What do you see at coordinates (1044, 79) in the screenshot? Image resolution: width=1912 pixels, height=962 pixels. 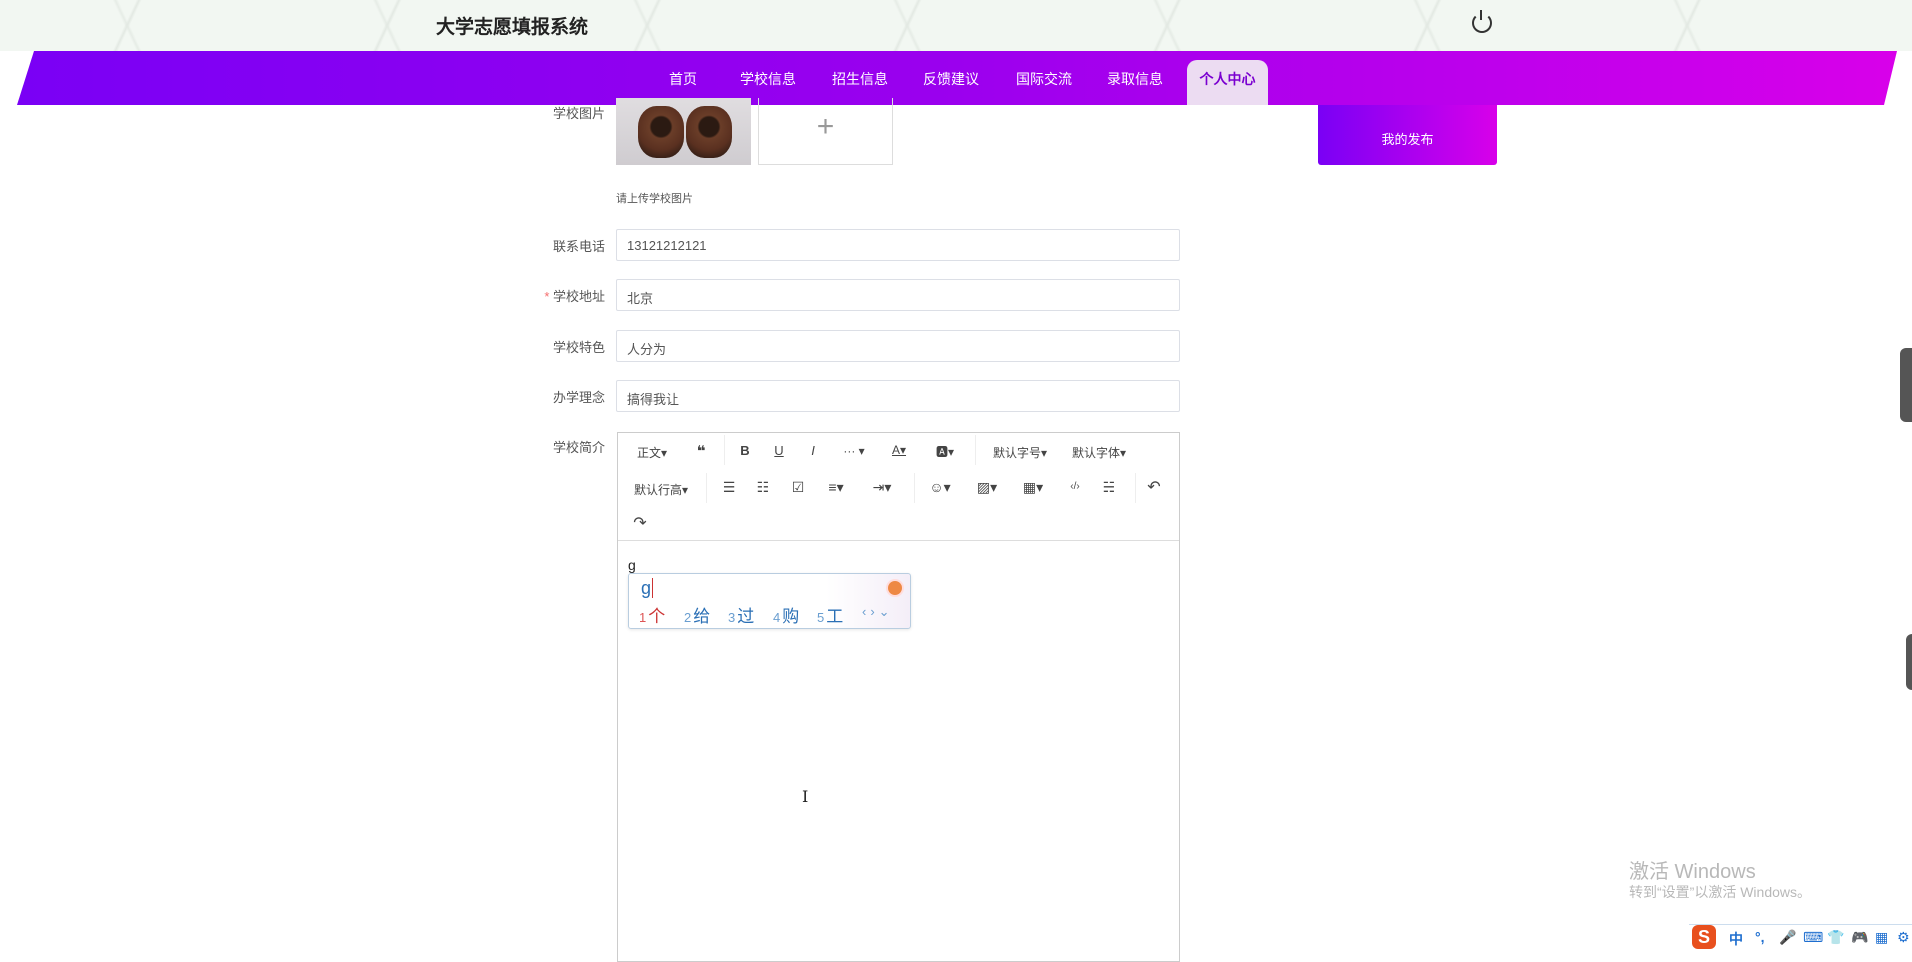 I see `nav-international: 国际交流` at bounding box center [1044, 79].